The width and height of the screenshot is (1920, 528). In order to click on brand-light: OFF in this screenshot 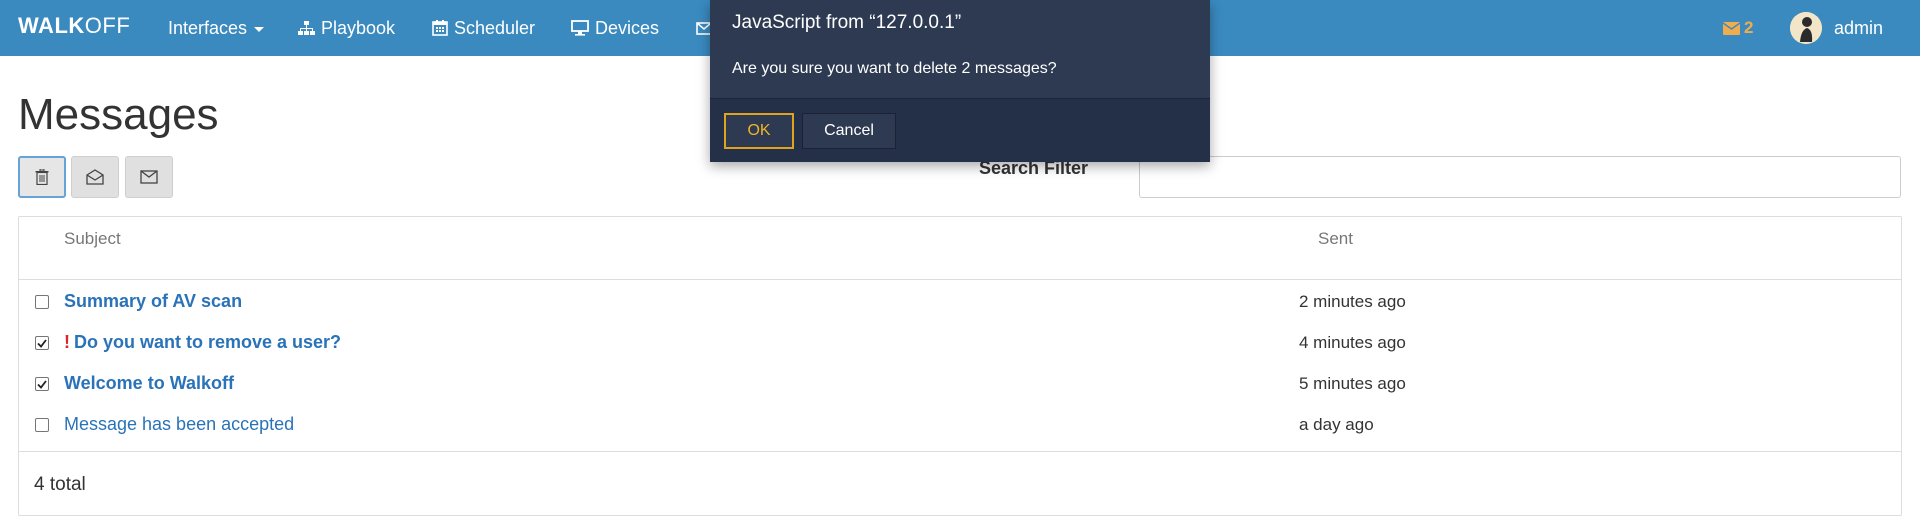, I will do `click(107, 25)`.